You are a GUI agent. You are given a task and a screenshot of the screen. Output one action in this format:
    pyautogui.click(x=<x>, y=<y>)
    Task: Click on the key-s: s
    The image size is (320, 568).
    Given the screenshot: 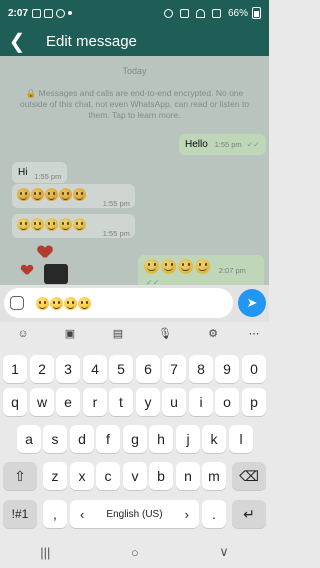 What is the action you would take?
    pyautogui.click(x=55, y=439)
    